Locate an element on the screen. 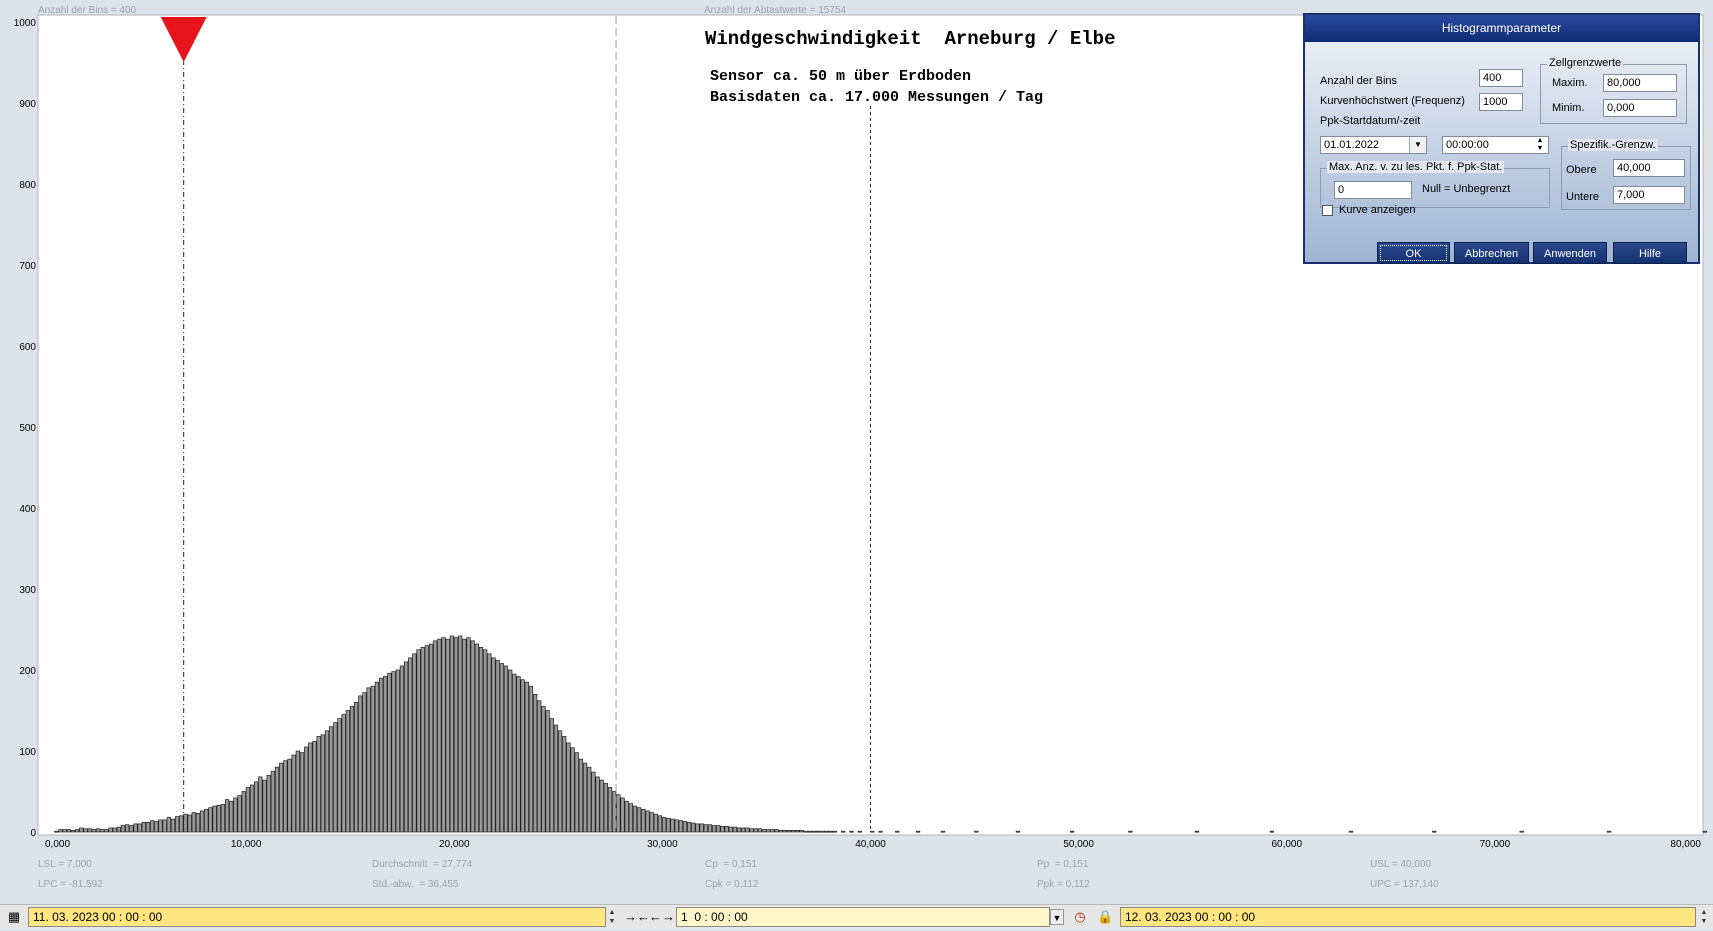  duration-dropdown-icon: ▼ is located at coordinates (1057, 917).